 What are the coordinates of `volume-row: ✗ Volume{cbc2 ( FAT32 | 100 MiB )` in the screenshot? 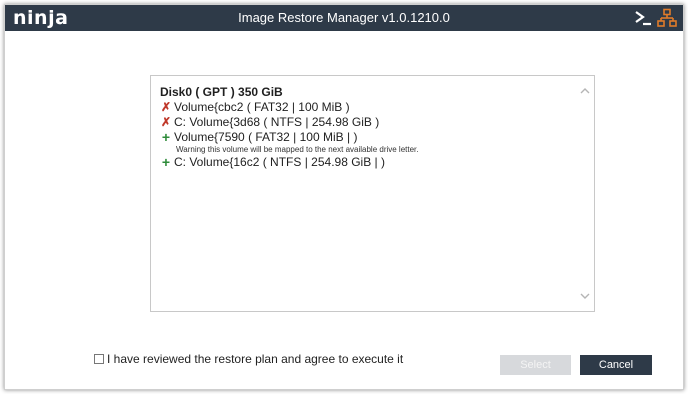 It's located at (367, 107).